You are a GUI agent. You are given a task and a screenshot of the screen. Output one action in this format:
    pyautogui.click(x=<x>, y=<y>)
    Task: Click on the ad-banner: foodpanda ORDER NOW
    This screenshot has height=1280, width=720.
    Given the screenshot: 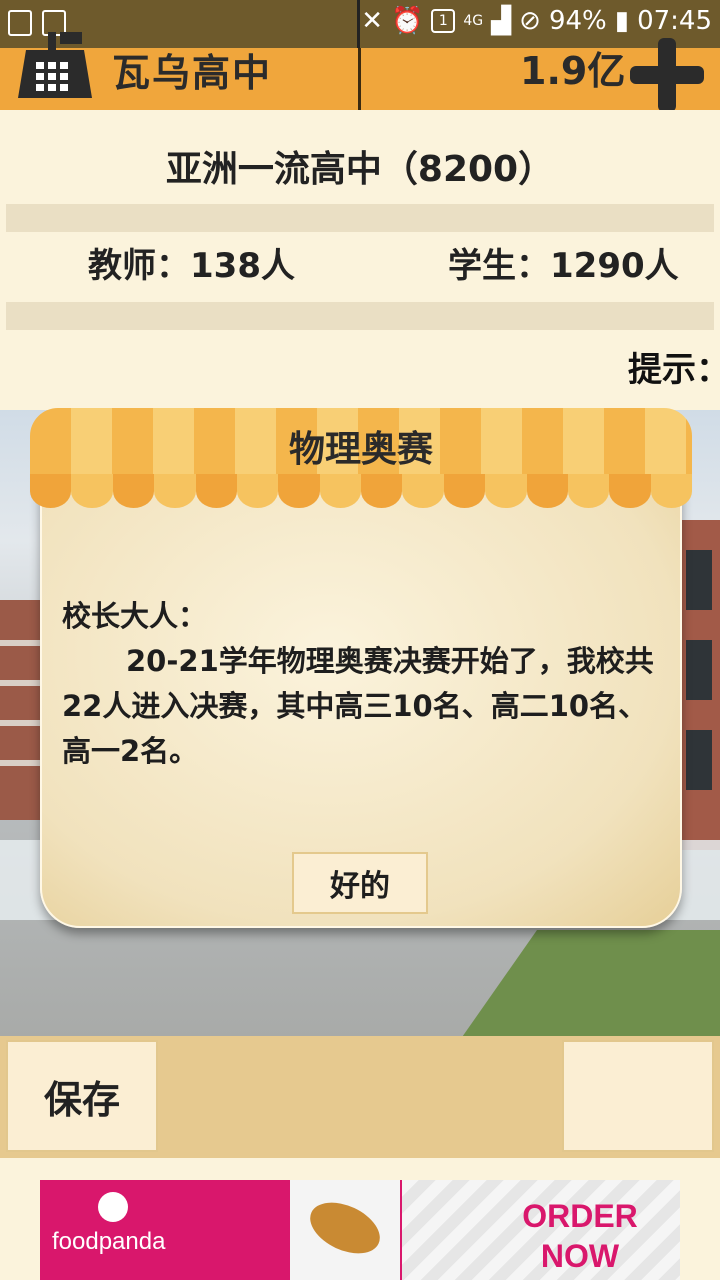 What is the action you would take?
    pyautogui.click(x=360, y=1230)
    